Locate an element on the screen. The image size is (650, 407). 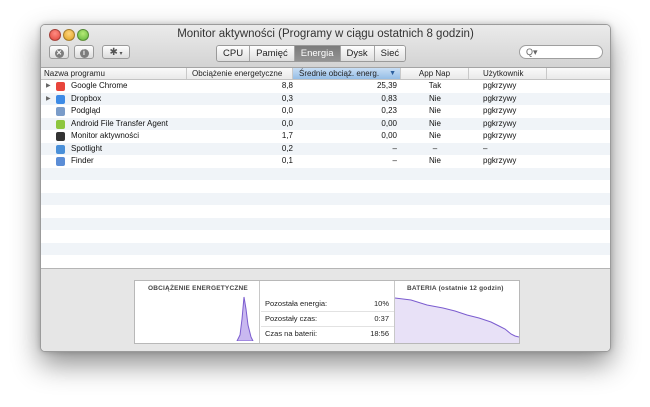
column-header-avg-energy-label: Średnie obciąż. energ. is located at coordinates (339, 73).